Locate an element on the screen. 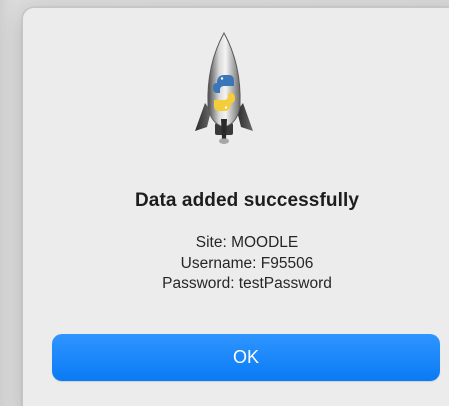 The height and width of the screenshot is (406, 449). message-line-site: Site: MOODLE is located at coordinates (247, 242).